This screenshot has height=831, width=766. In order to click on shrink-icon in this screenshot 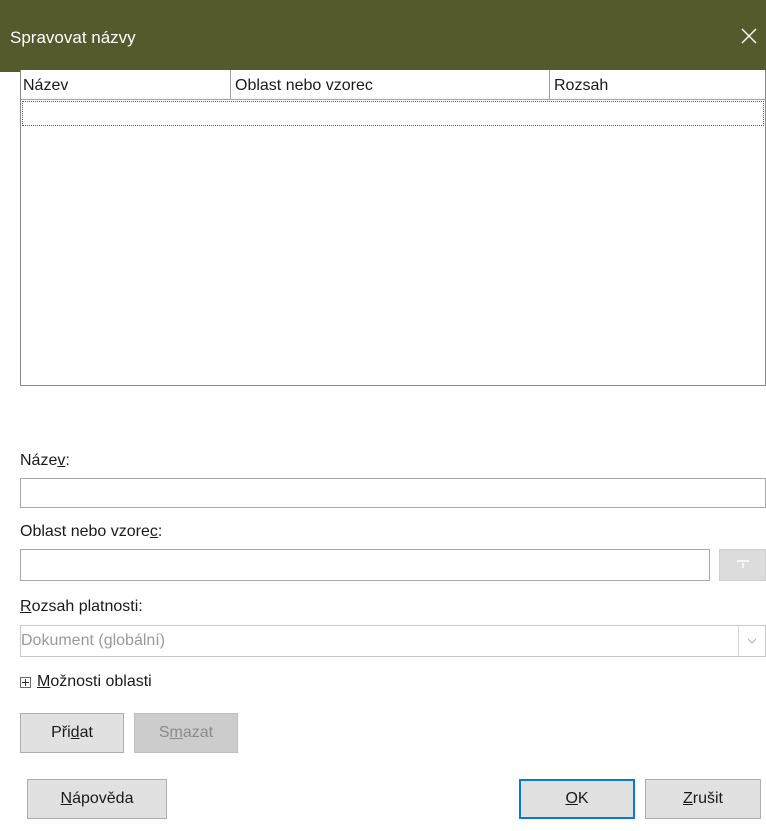, I will do `click(743, 565)`.